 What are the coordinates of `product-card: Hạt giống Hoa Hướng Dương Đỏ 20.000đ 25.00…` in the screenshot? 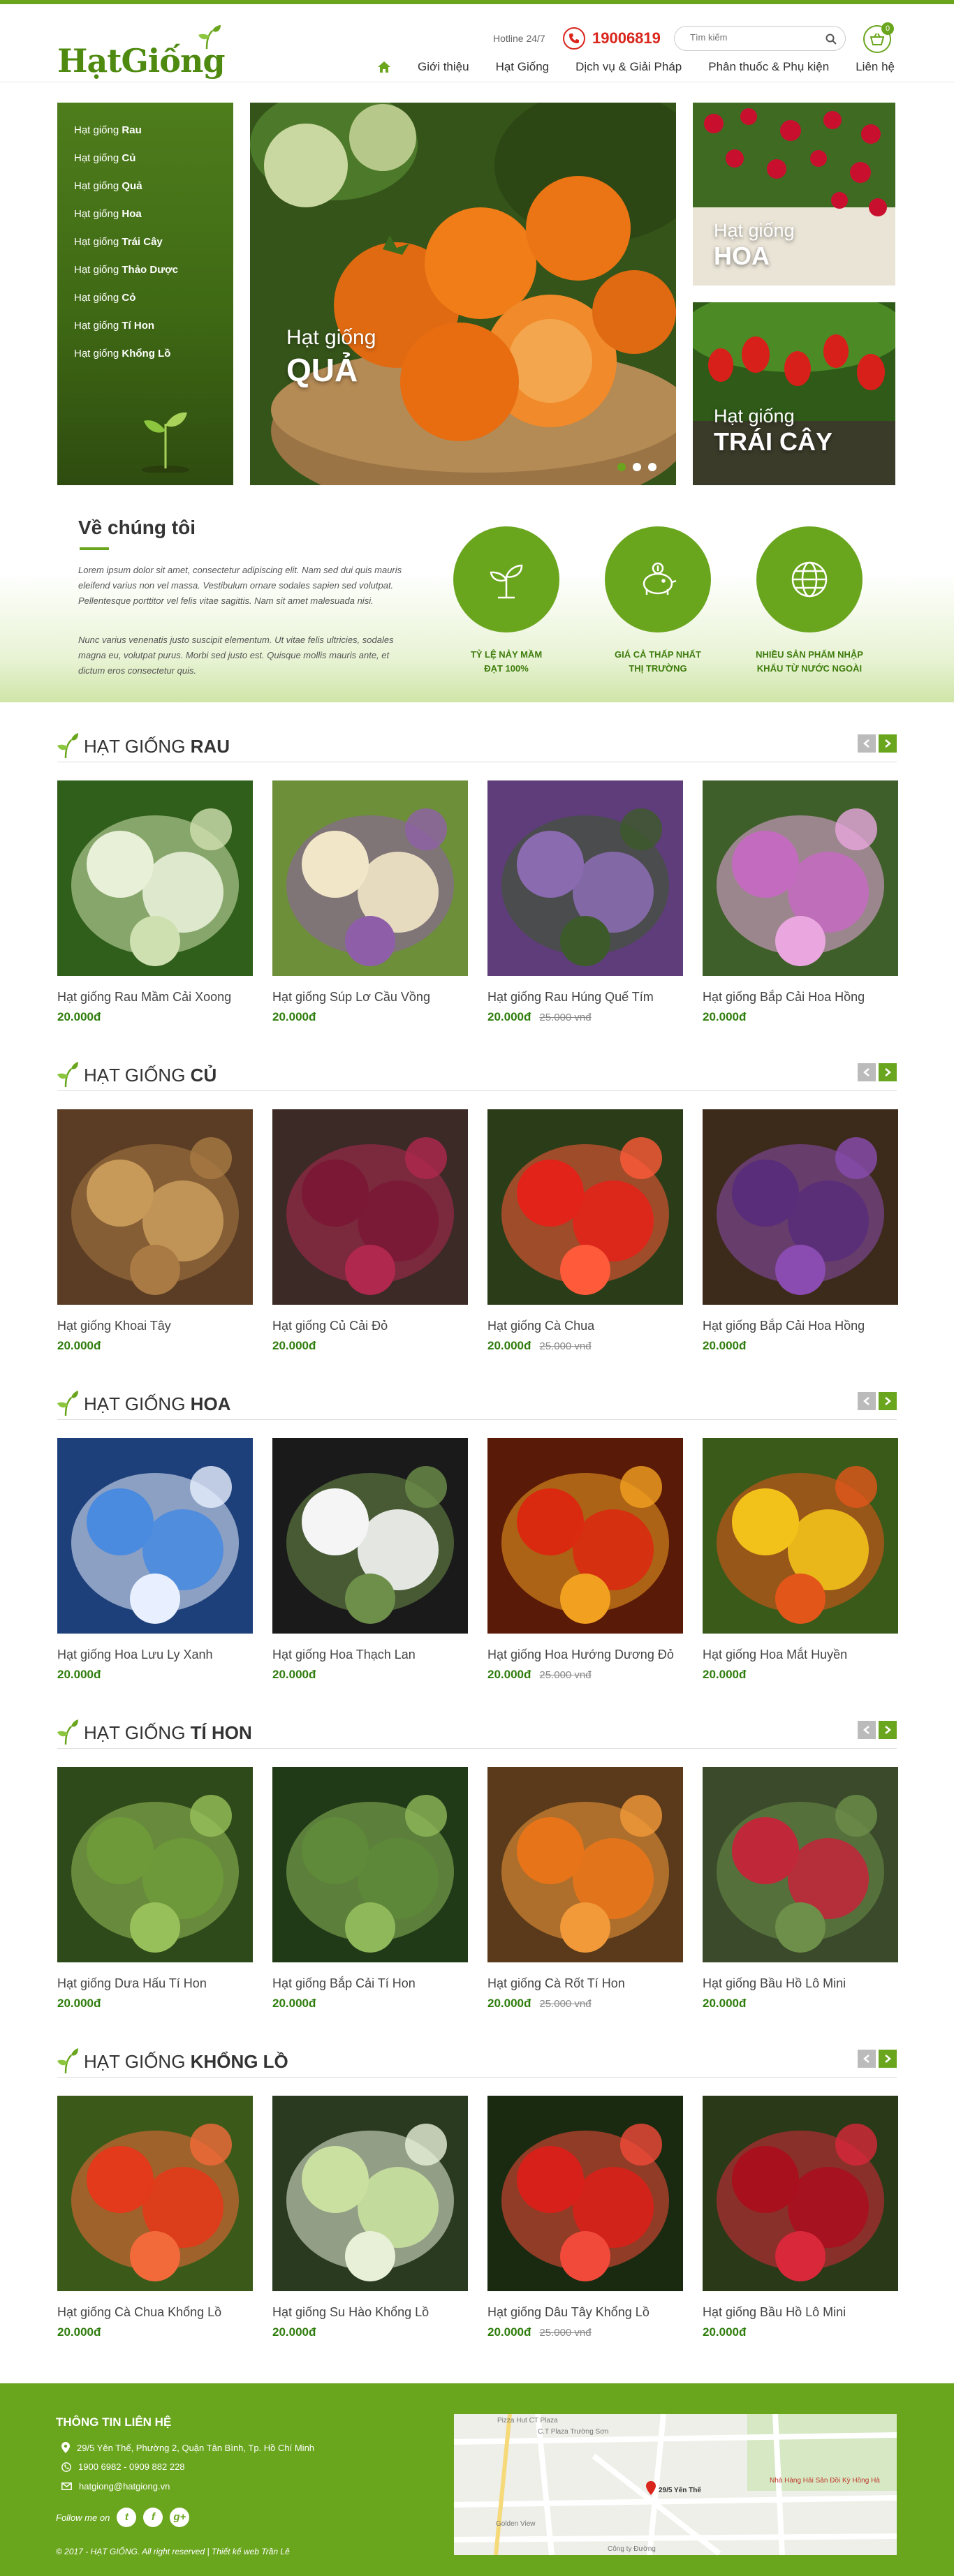 It's located at (585, 1560).